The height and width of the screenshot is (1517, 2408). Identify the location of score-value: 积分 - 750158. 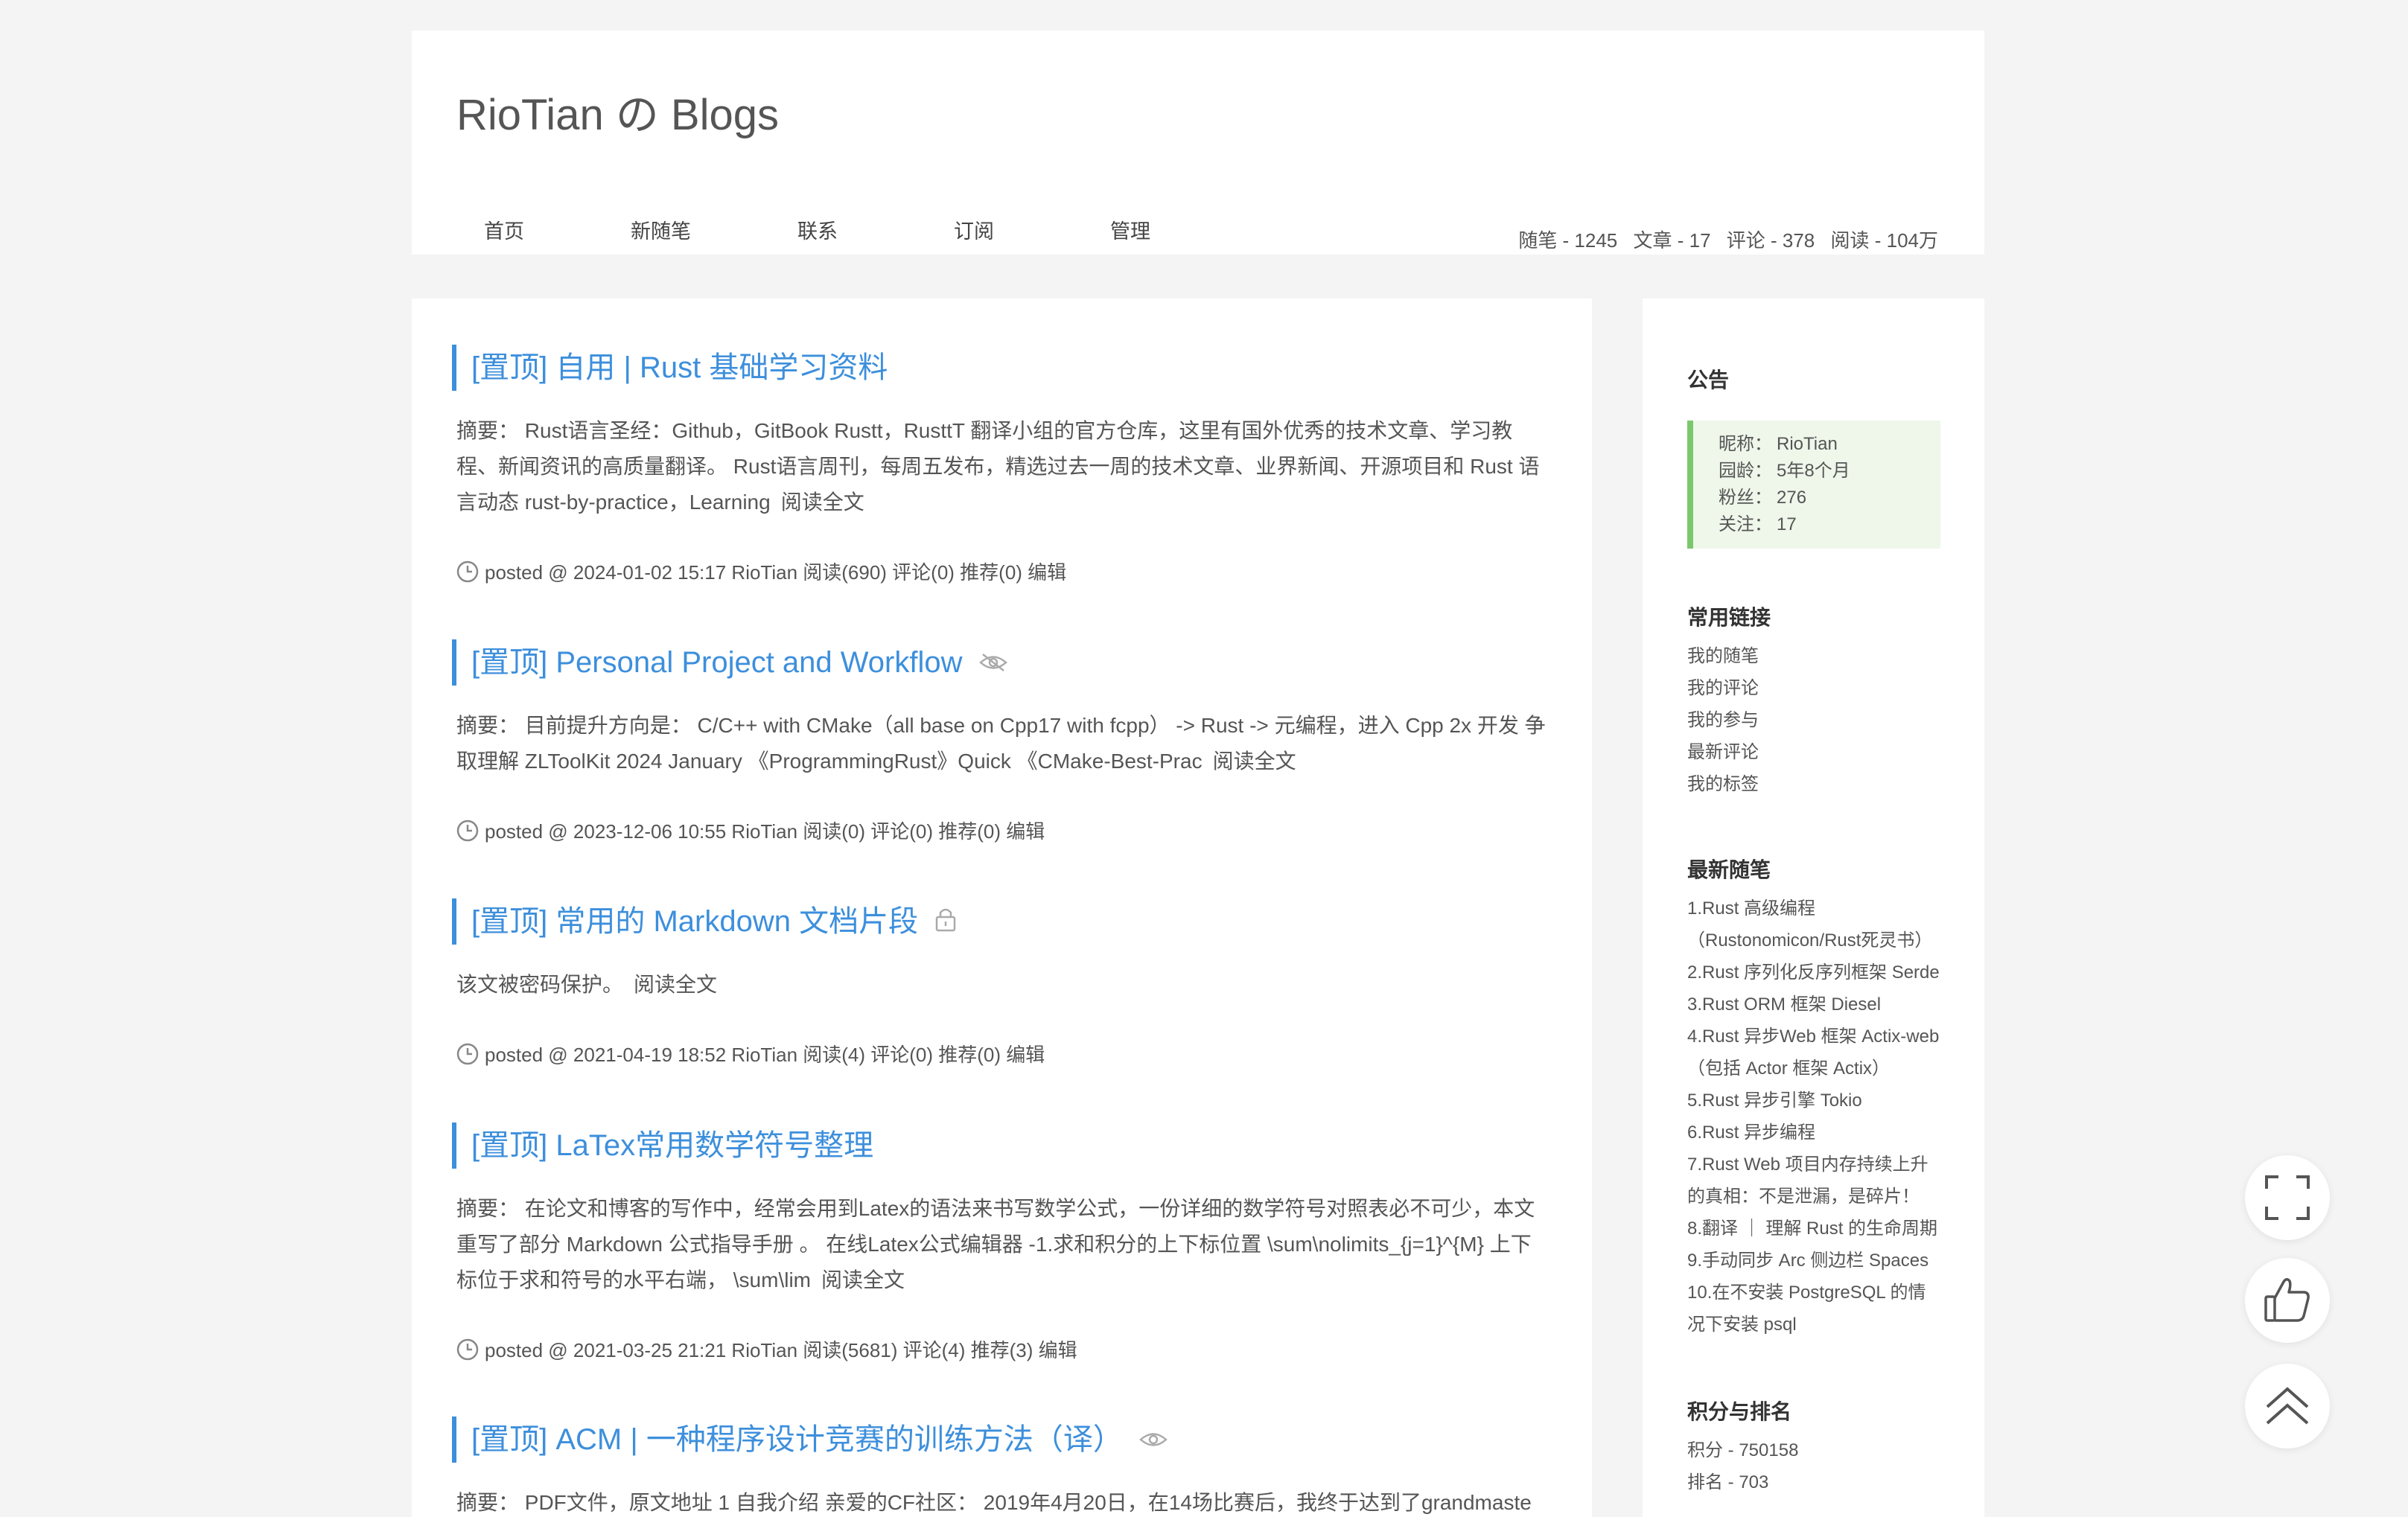
(1743, 1450).